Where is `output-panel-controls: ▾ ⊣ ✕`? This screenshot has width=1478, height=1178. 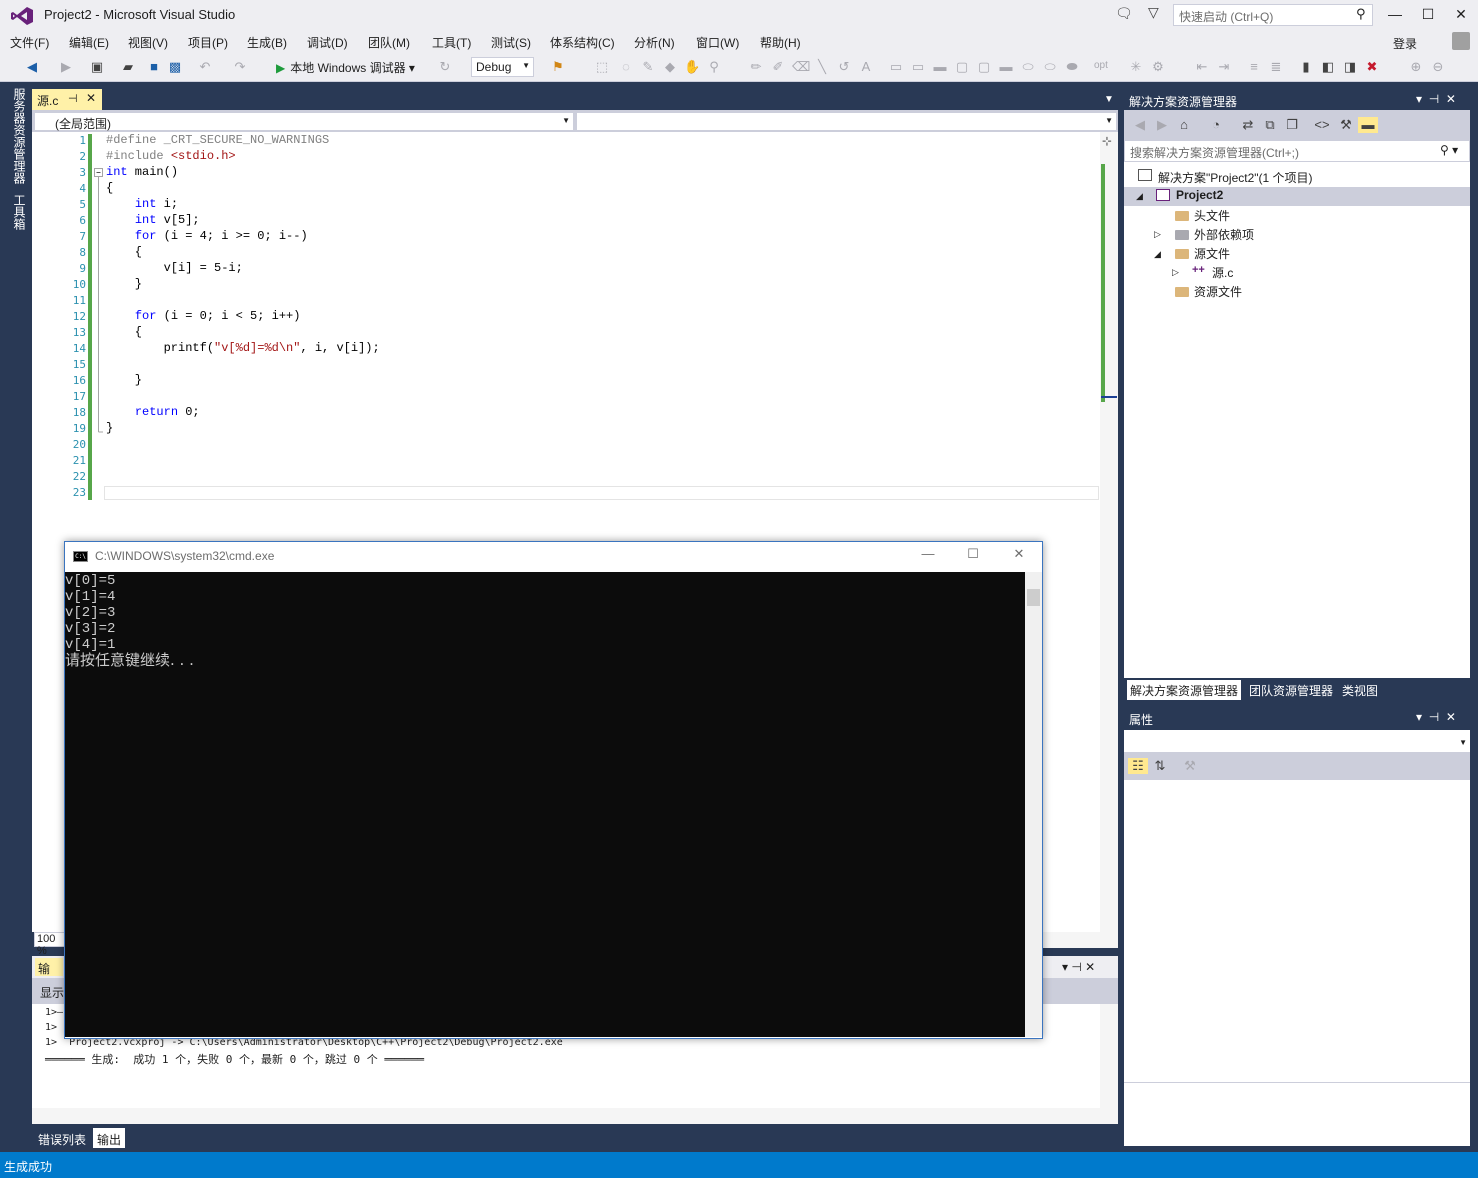
output-panel-controls: ▾ ⊣ ✕ is located at coordinates (1078, 967).